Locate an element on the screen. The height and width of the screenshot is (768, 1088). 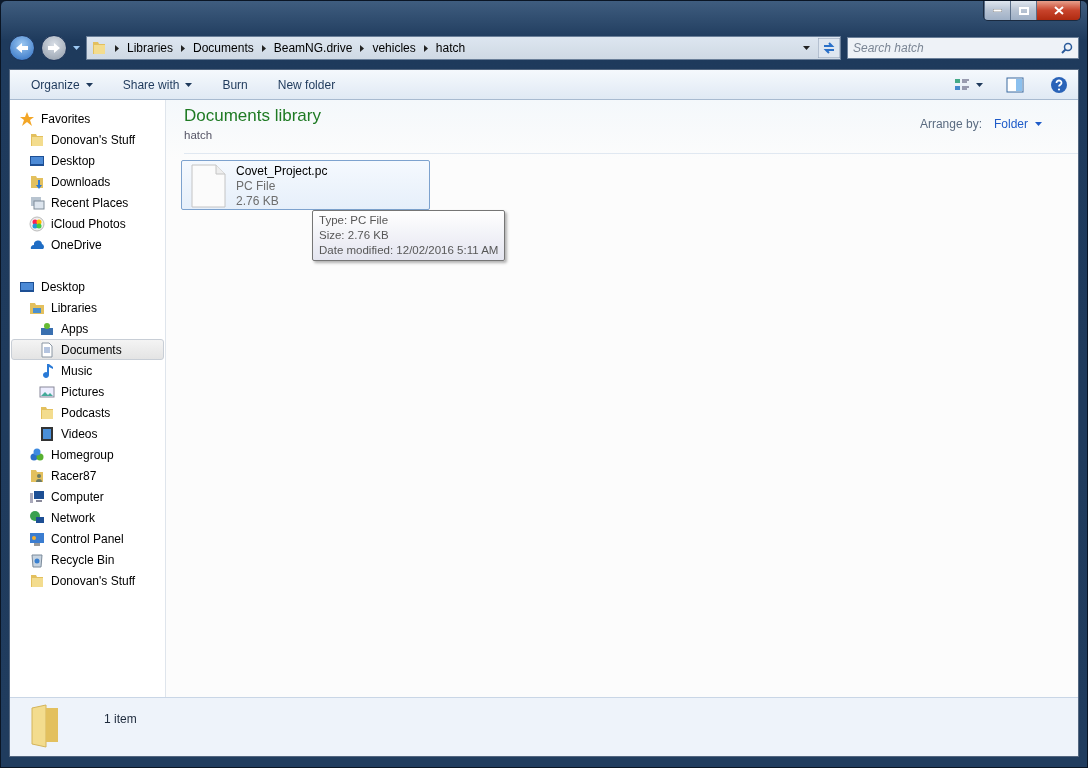
close-button is located at coordinates (1058, 10).